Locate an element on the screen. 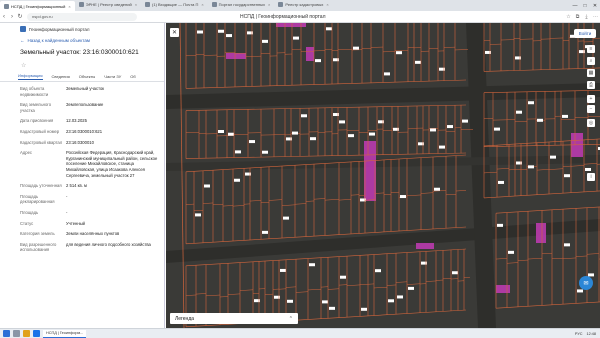 This screenshot has height=338, width=600. measure-icon: ▦ is located at coordinates (591, 73).